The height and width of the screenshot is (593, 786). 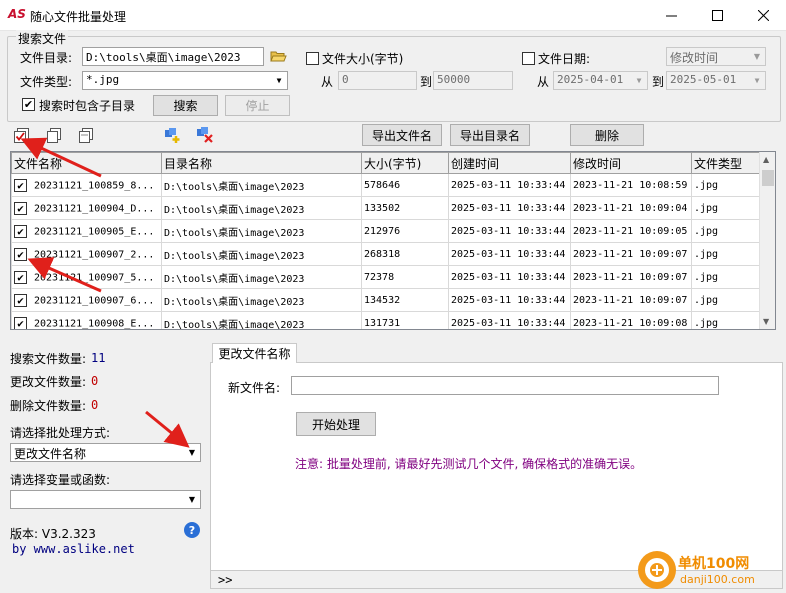 What do you see at coordinates (53, 534) in the screenshot?
I see `version-label: 版本: V3.2.323` at bounding box center [53, 534].